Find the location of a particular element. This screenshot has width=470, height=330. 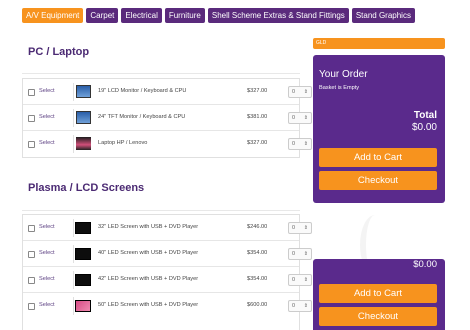

total-label: Total is located at coordinates (425, 115).